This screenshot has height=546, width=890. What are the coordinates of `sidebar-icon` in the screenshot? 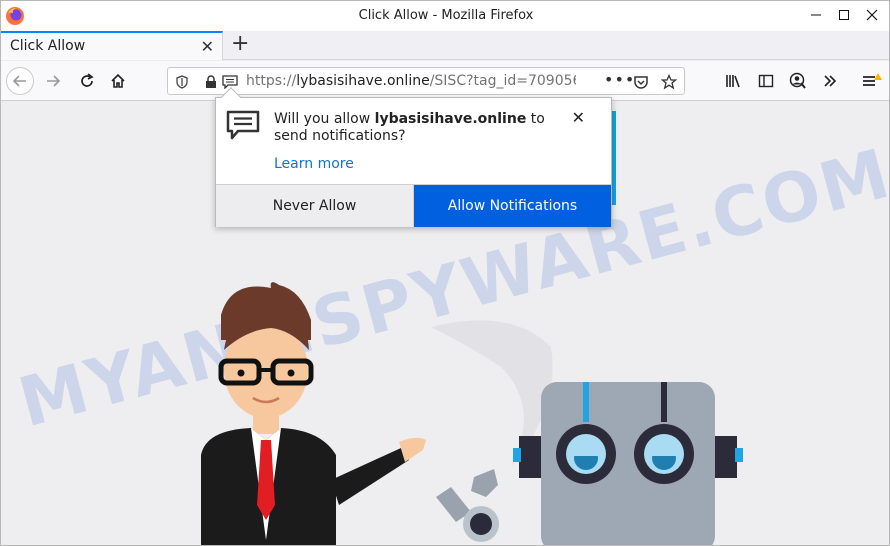 It's located at (766, 81).